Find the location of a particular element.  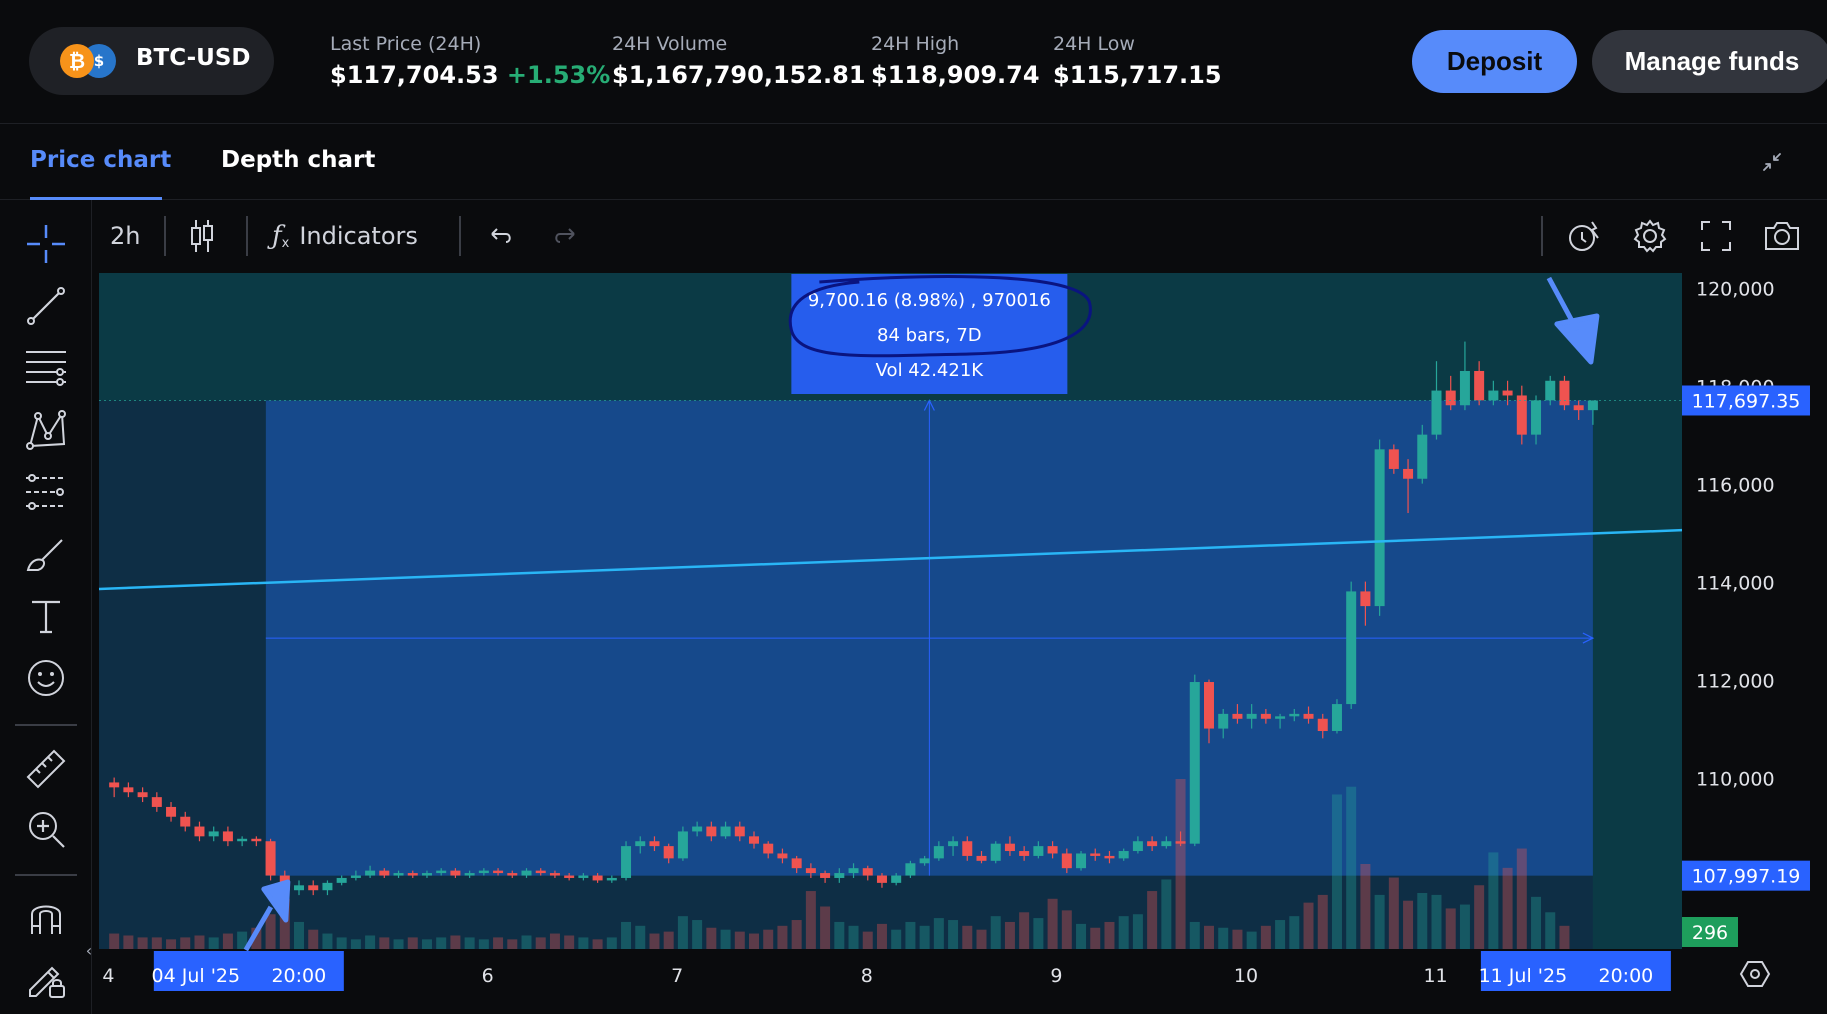

undo-icon is located at coordinates (500, 236).